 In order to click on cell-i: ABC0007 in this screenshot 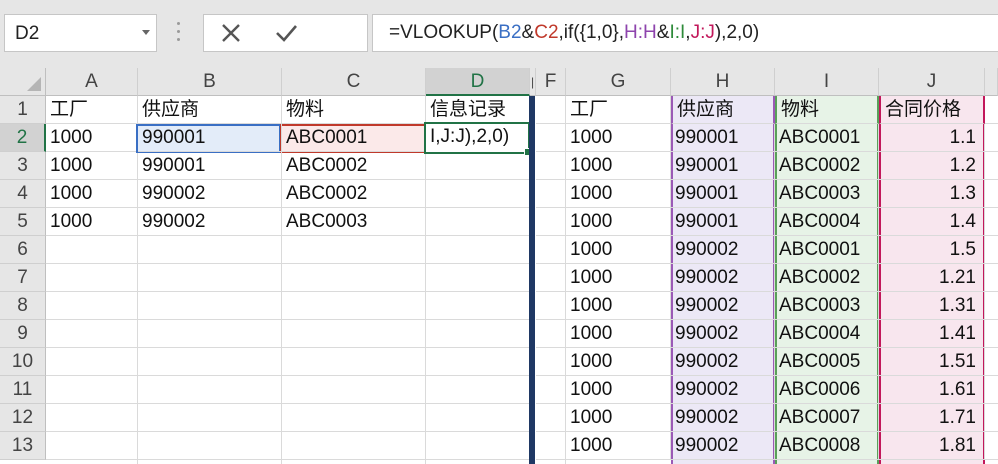, I will do `click(827, 418)`.